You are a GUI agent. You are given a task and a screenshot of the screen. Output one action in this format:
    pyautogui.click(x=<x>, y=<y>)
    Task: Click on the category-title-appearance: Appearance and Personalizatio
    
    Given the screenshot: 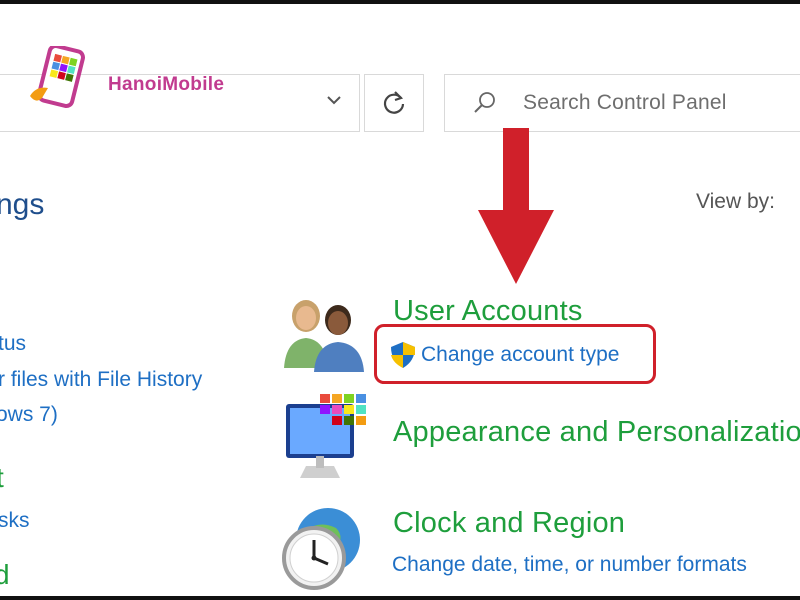 What is the action you would take?
    pyautogui.click(x=596, y=432)
    